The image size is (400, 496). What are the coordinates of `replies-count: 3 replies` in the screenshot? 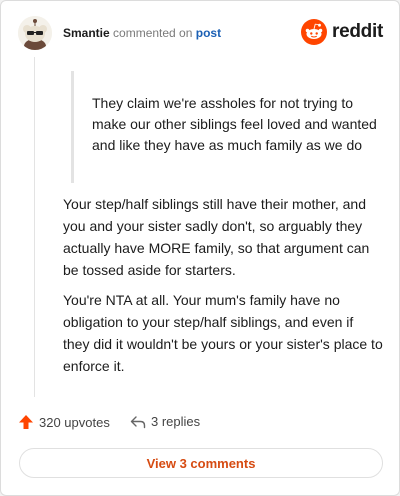 It's located at (176, 421).